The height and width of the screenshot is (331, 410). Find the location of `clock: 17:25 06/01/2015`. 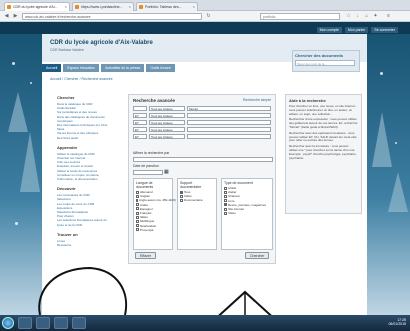

clock: 17:25 06/01/2015 is located at coordinates (397, 322).